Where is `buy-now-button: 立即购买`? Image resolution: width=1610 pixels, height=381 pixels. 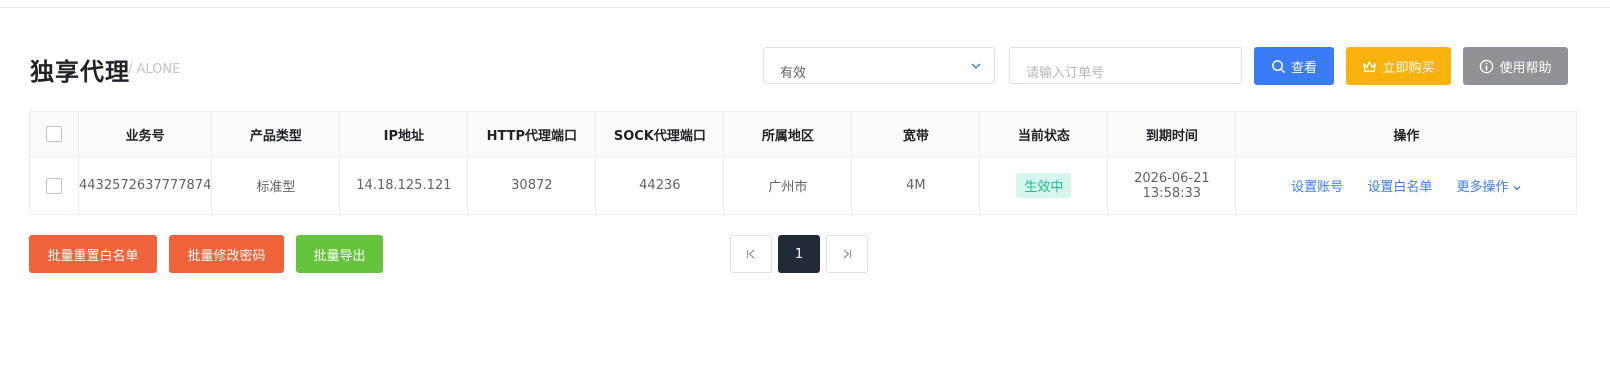 buy-now-button: 立即购买 is located at coordinates (1398, 66).